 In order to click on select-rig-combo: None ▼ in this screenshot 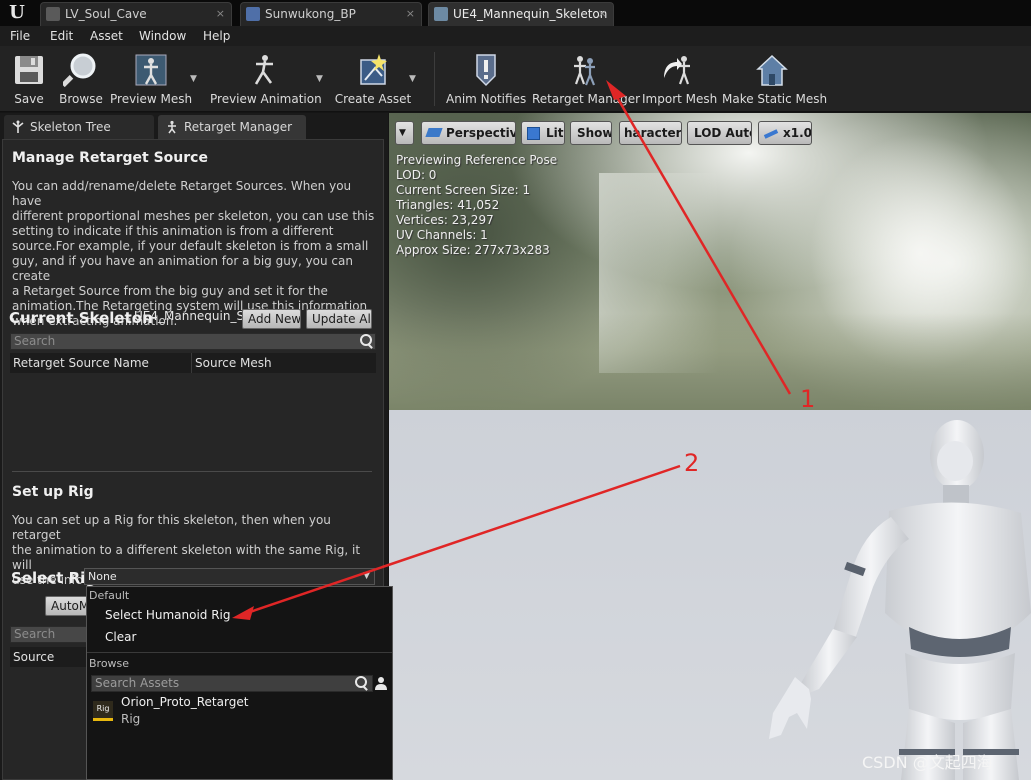, I will do `click(229, 576)`.